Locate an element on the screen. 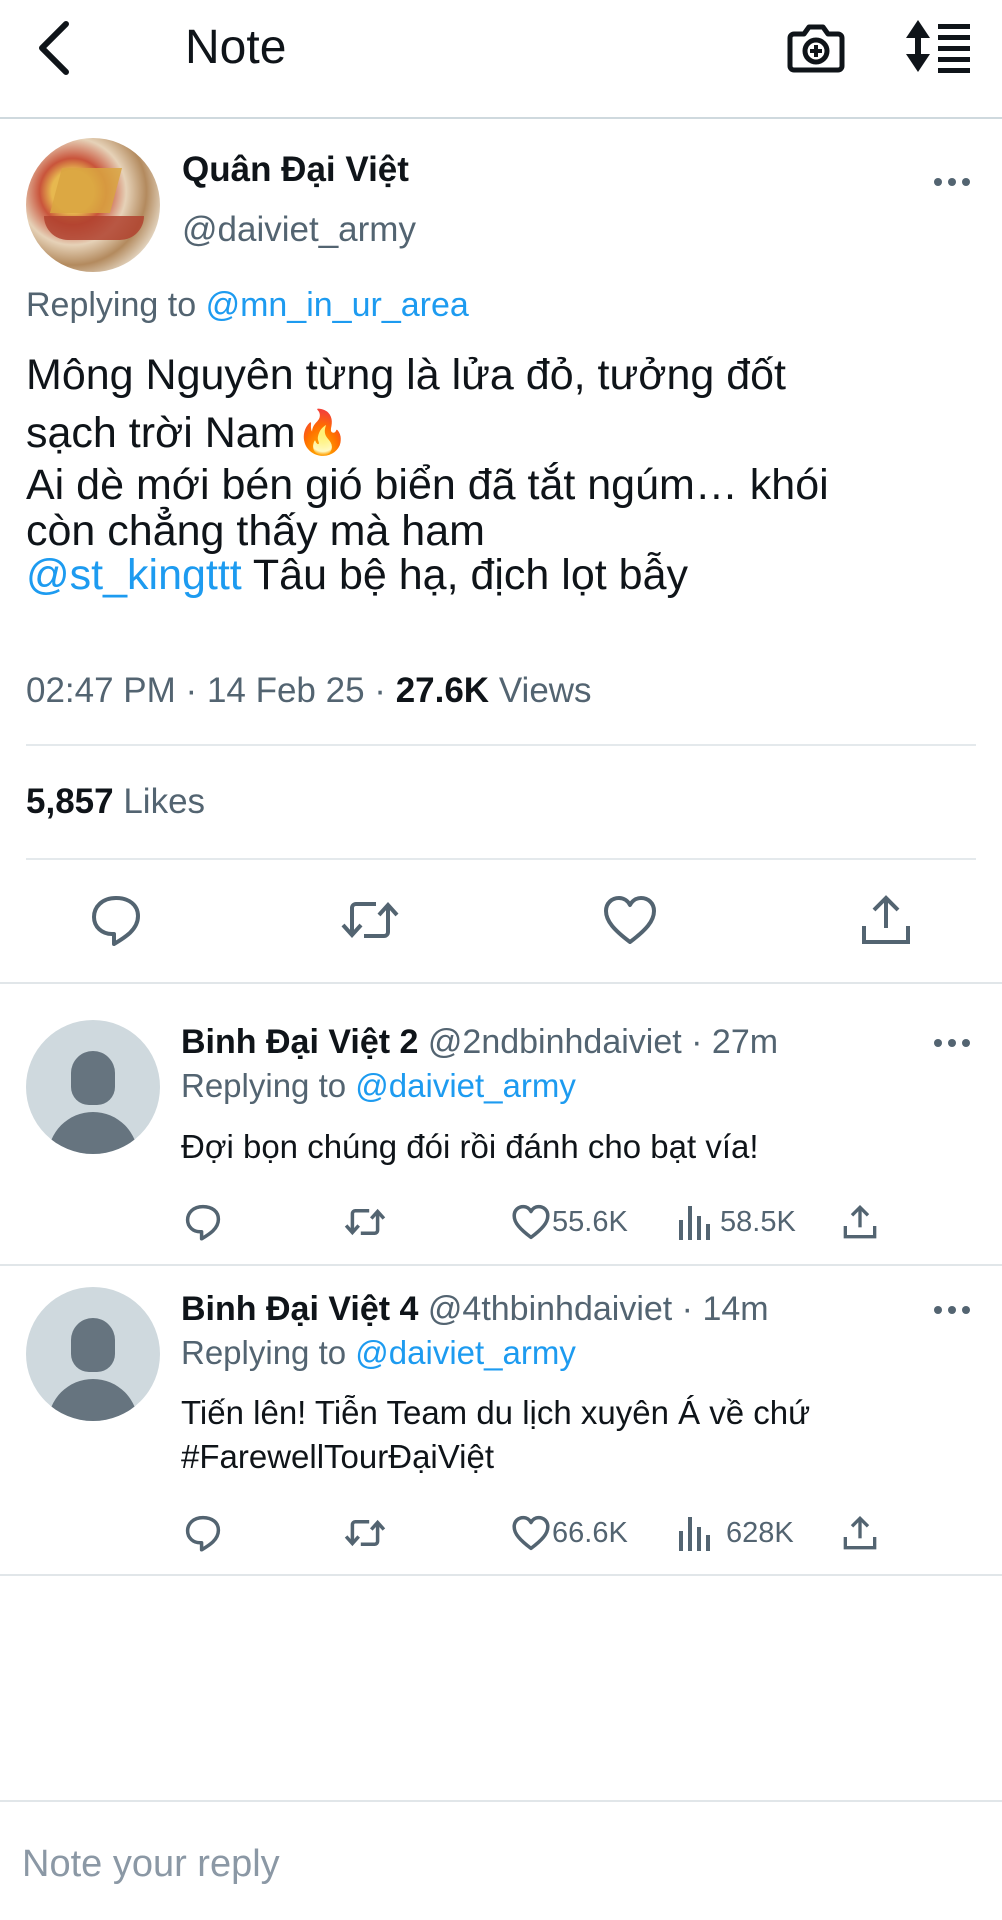 The width and height of the screenshot is (1002, 1920). avatar-image-hull is located at coordinates (94, 228).